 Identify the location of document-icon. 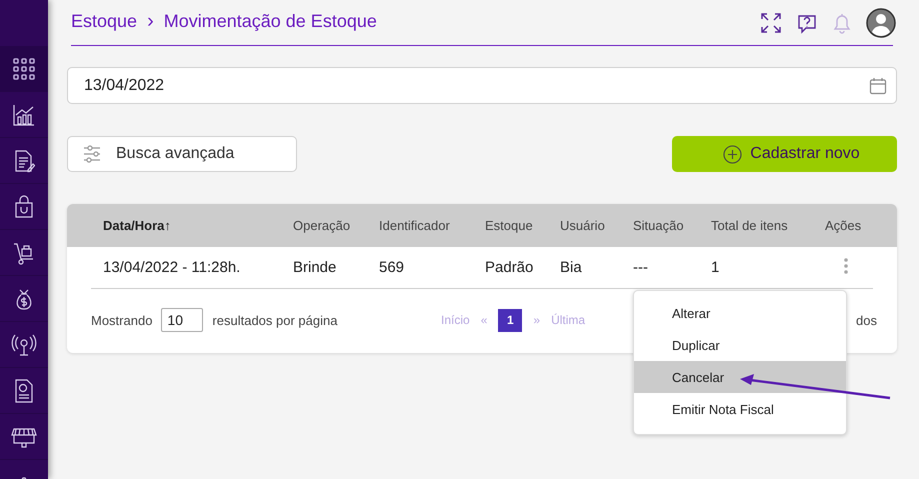
(24, 160).